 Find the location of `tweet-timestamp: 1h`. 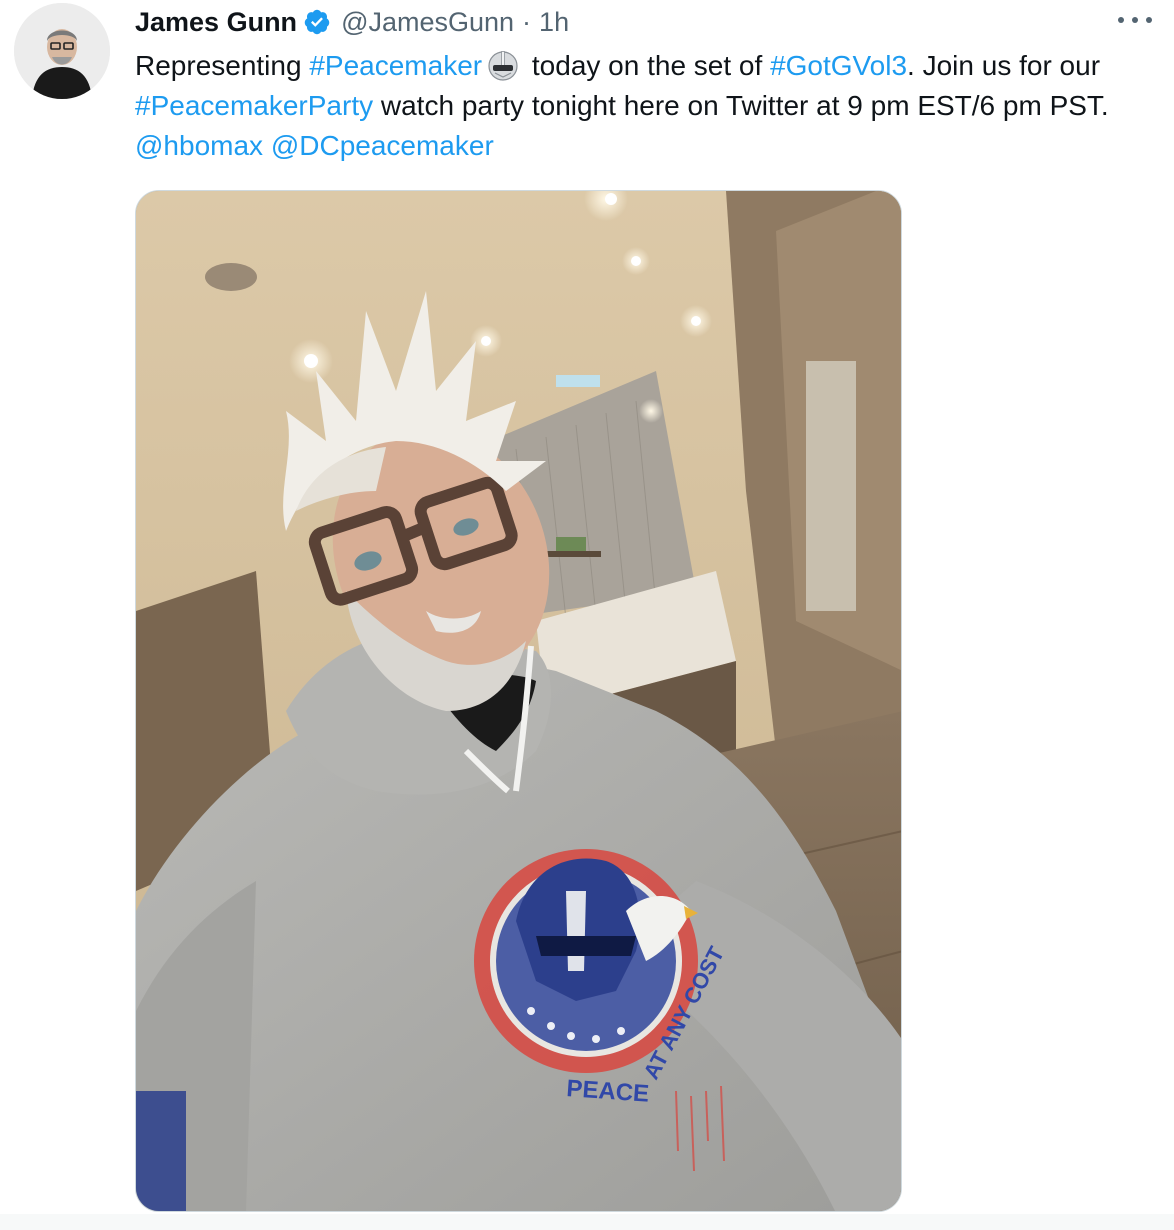

tweet-timestamp: 1h is located at coordinates (554, 22).